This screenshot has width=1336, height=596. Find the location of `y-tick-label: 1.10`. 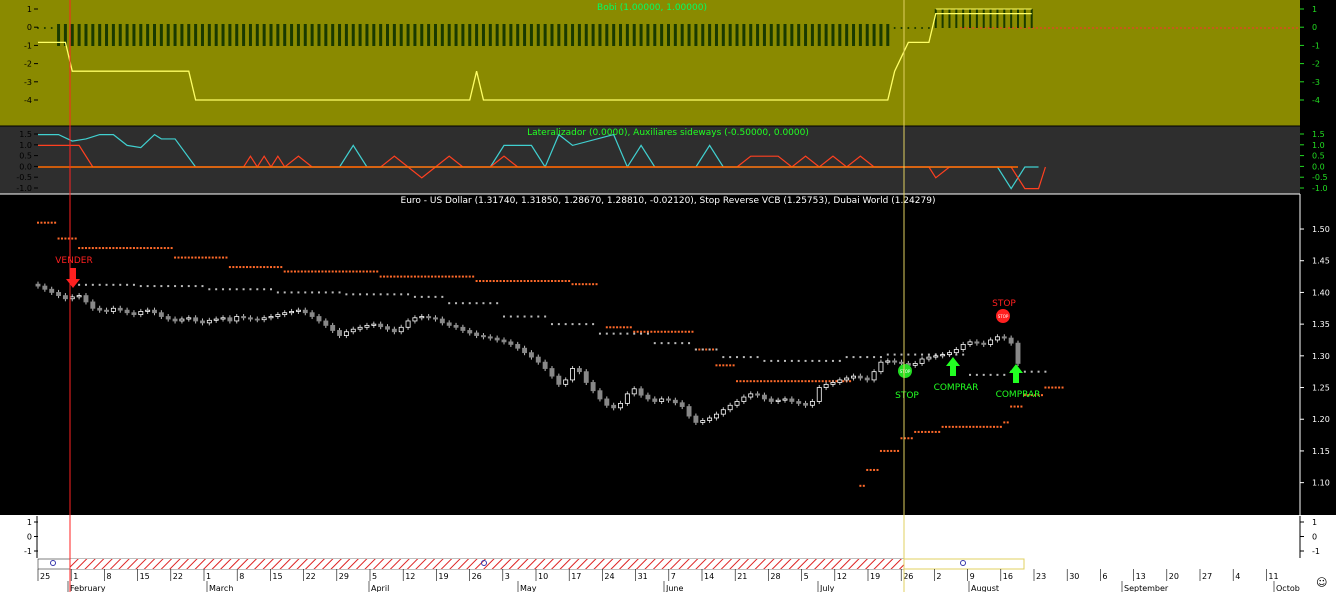

y-tick-label: 1.10 is located at coordinates (1321, 483).